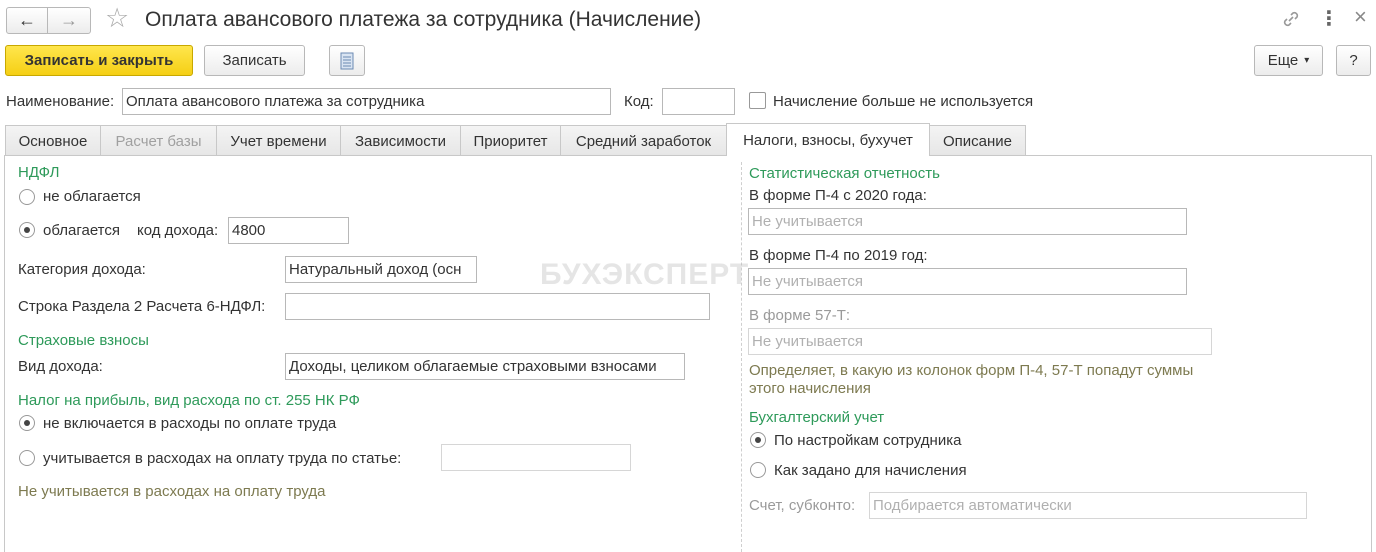 Image resolution: width=1376 pixels, height=552 pixels. What do you see at coordinates (1283, 60) in the screenshot?
I see `more-button-label: Еще` at bounding box center [1283, 60].